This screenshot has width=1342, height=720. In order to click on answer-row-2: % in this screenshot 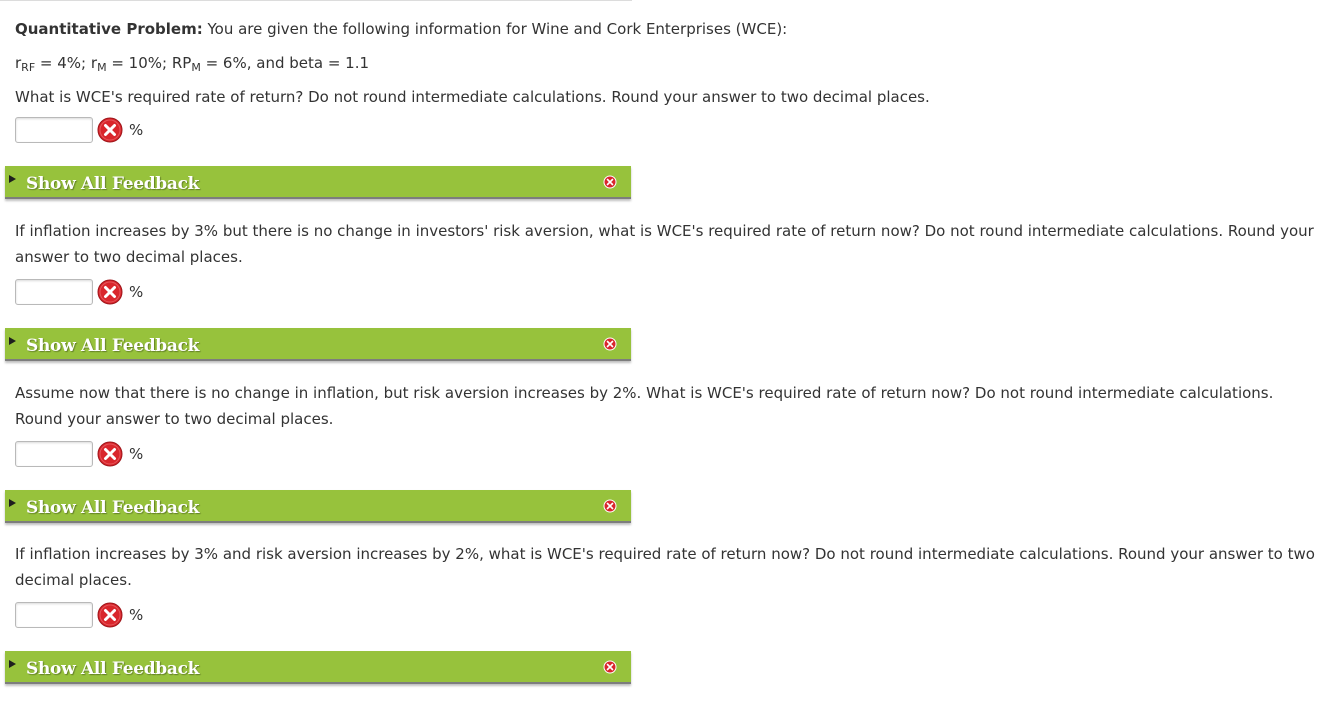, I will do `click(79, 292)`.